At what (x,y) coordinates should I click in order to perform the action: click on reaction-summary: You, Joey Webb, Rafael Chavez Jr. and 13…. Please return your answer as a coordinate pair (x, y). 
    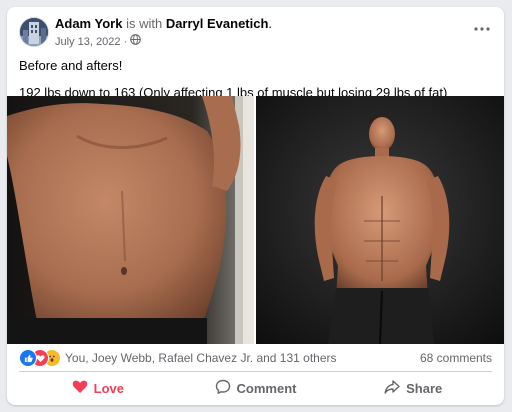
    Looking at the image, I should click on (201, 358).